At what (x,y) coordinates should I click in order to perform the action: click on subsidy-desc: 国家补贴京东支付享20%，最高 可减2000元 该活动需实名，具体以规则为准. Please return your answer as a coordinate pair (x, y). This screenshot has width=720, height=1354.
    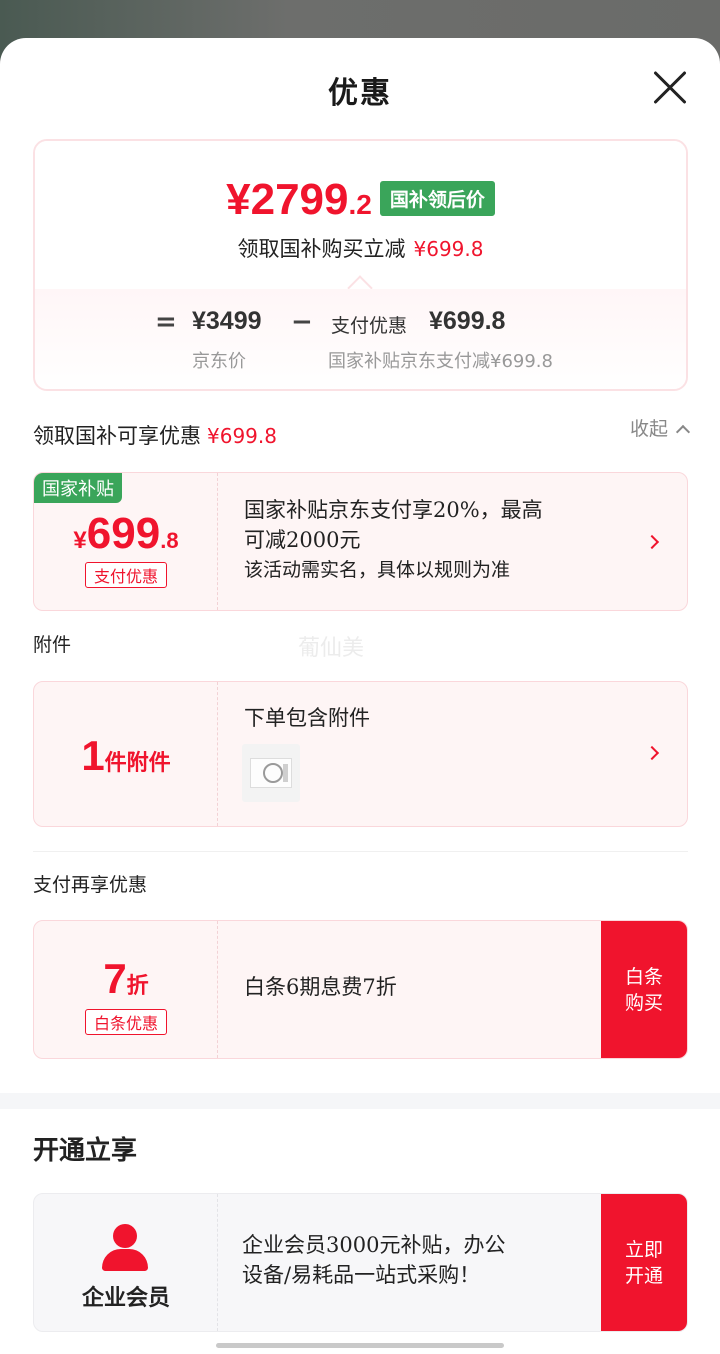
    Looking at the image, I should click on (393, 539).